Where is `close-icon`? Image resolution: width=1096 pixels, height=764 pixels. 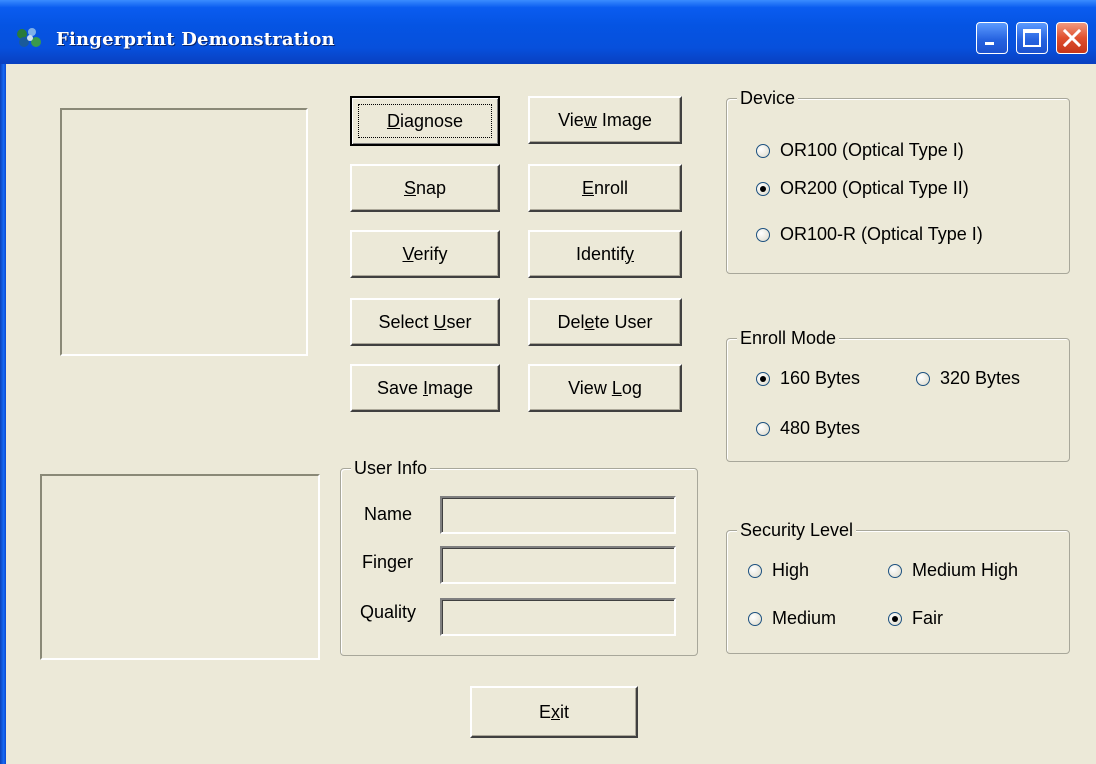 close-icon is located at coordinates (1072, 38).